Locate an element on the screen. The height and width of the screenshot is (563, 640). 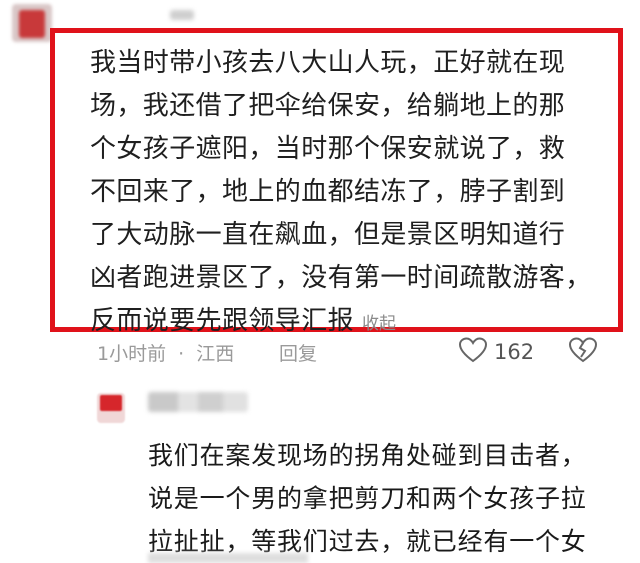
comment-line: 了大动脉一直在飙血，但是景区明知道行 is located at coordinates (328, 235).